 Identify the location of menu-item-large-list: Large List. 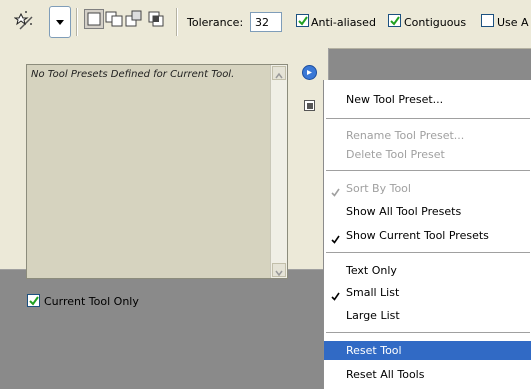
(427, 315).